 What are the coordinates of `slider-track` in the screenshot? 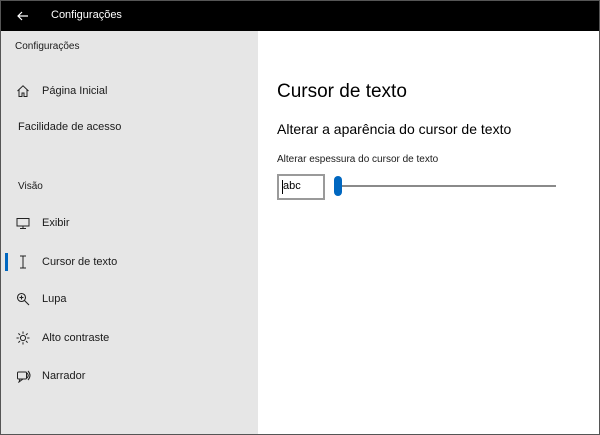 It's located at (447, 186).